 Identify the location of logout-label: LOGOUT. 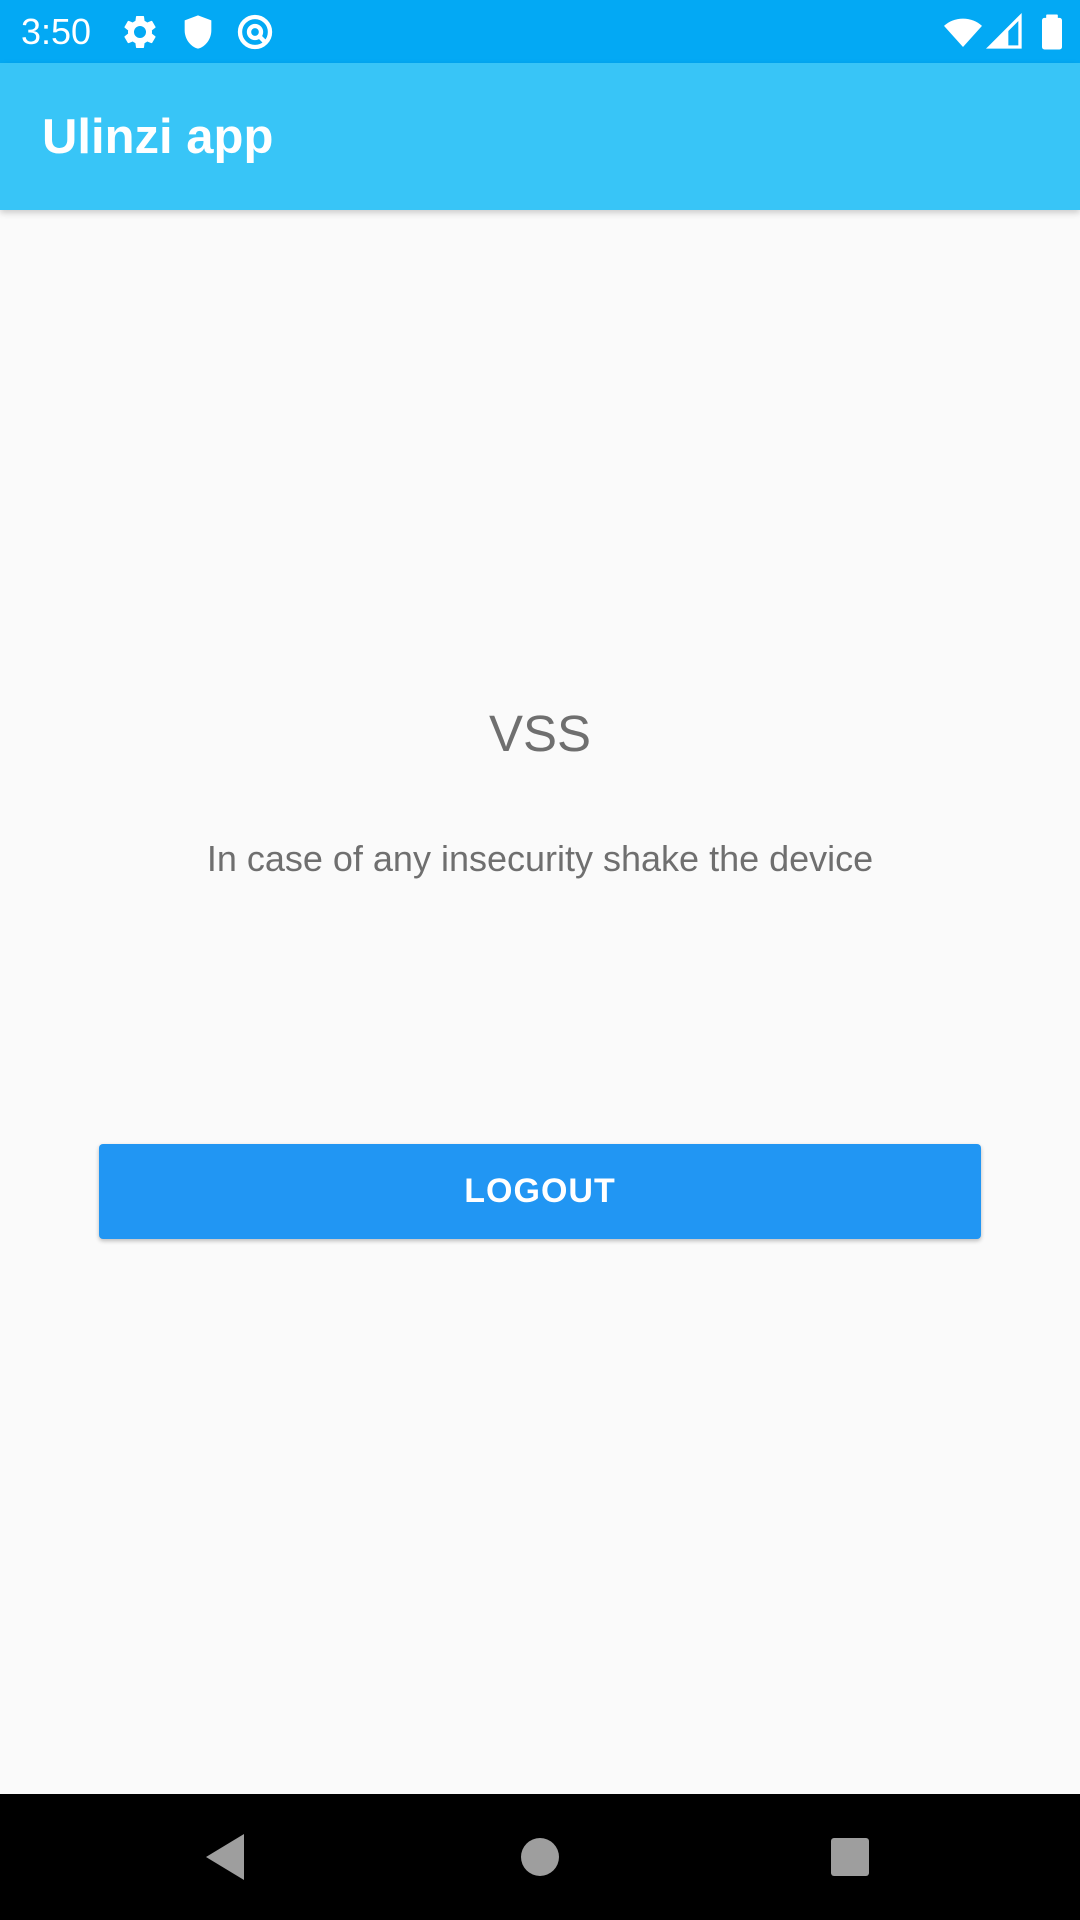
(540, 1191).